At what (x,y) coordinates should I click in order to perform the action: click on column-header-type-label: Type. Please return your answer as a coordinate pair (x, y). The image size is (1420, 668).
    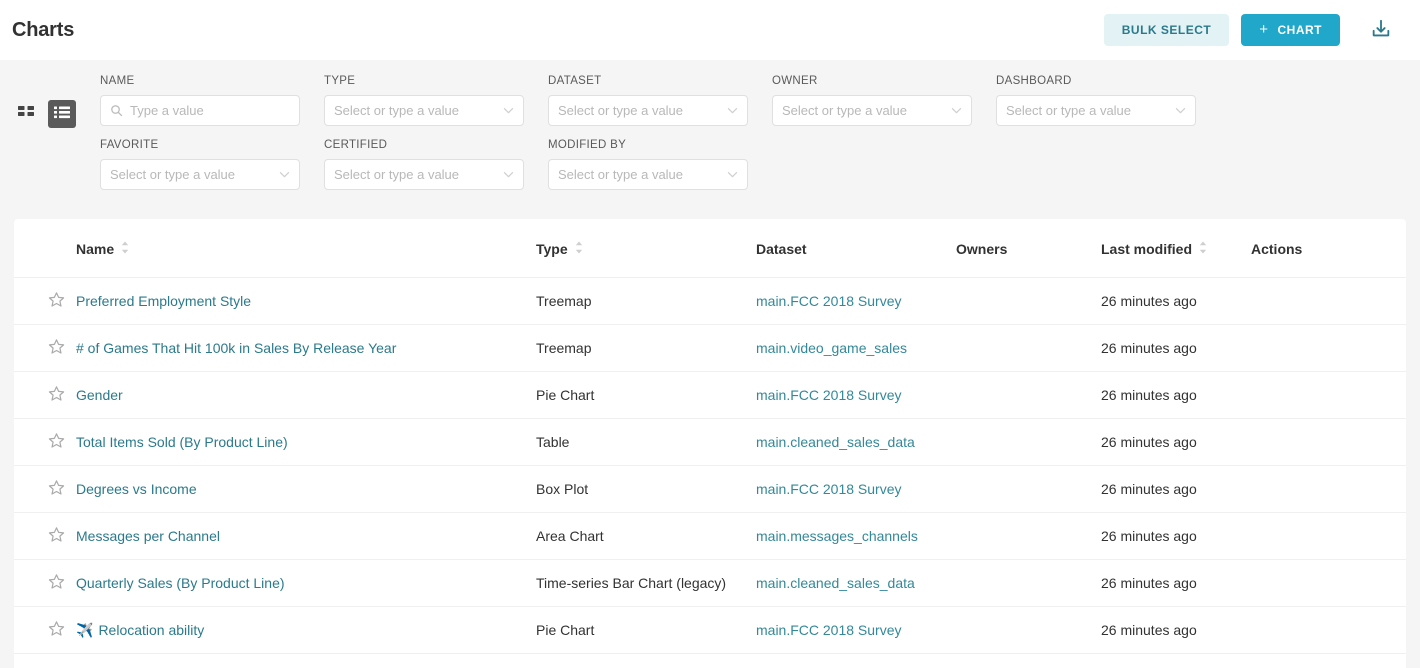
    Looking at the image, I should click on (552, 249).